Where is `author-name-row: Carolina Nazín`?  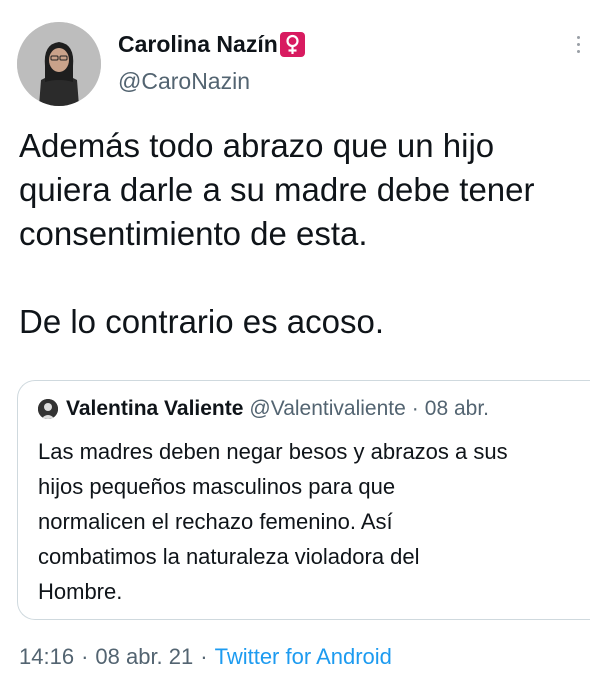
author-name-row: Carolina Nazín is located at coordinates (211, 44).